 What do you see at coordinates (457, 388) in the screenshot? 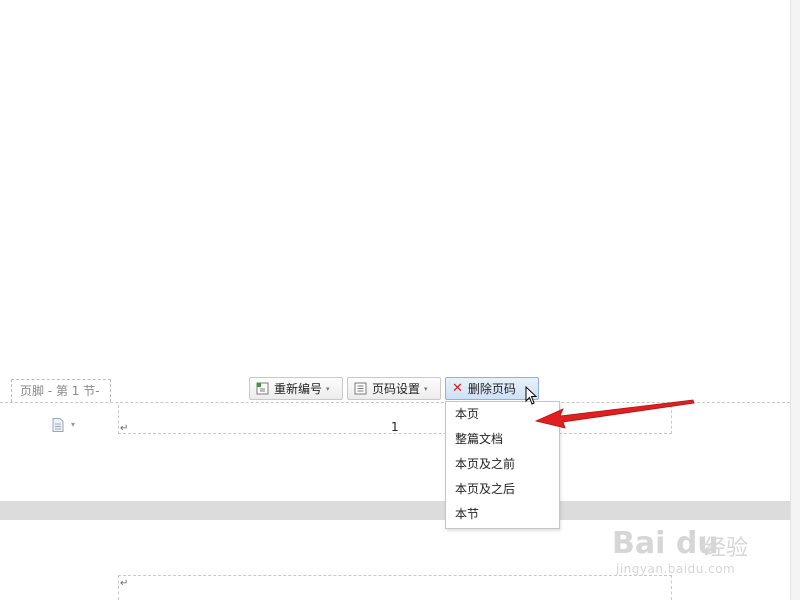
I see `close-icon: ✕` at bounding box center [457, 388].